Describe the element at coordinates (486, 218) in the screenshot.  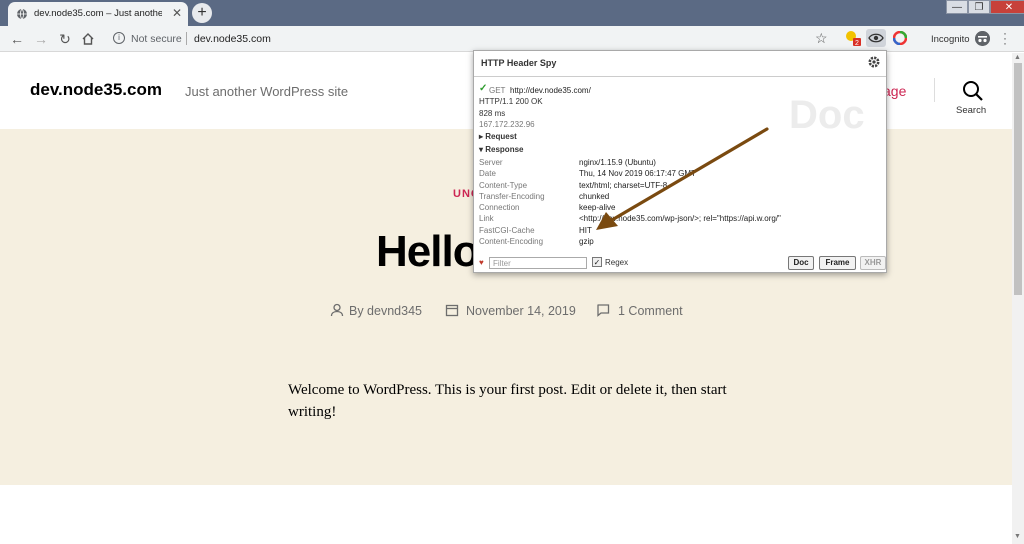
I see `header-name: Link` at that location.